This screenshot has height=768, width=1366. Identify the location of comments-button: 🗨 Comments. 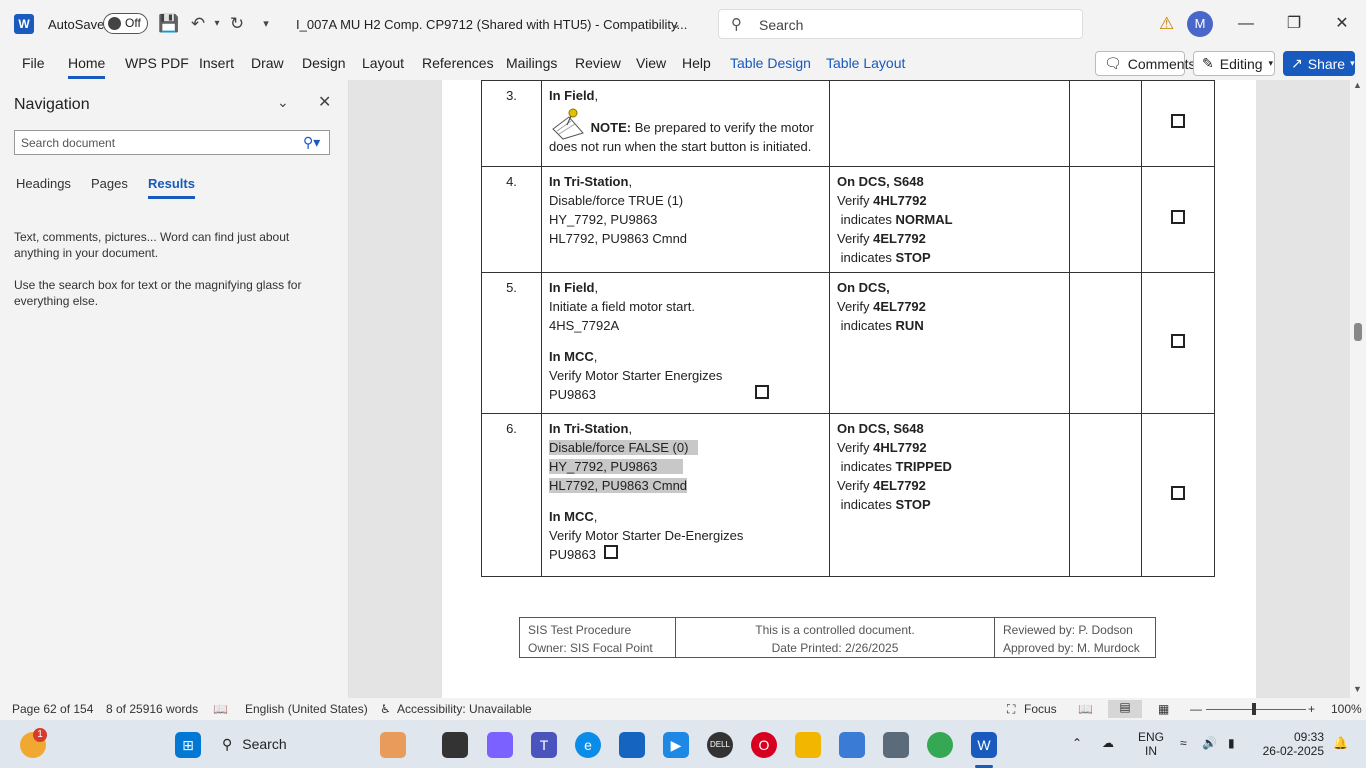
(1145, 63).